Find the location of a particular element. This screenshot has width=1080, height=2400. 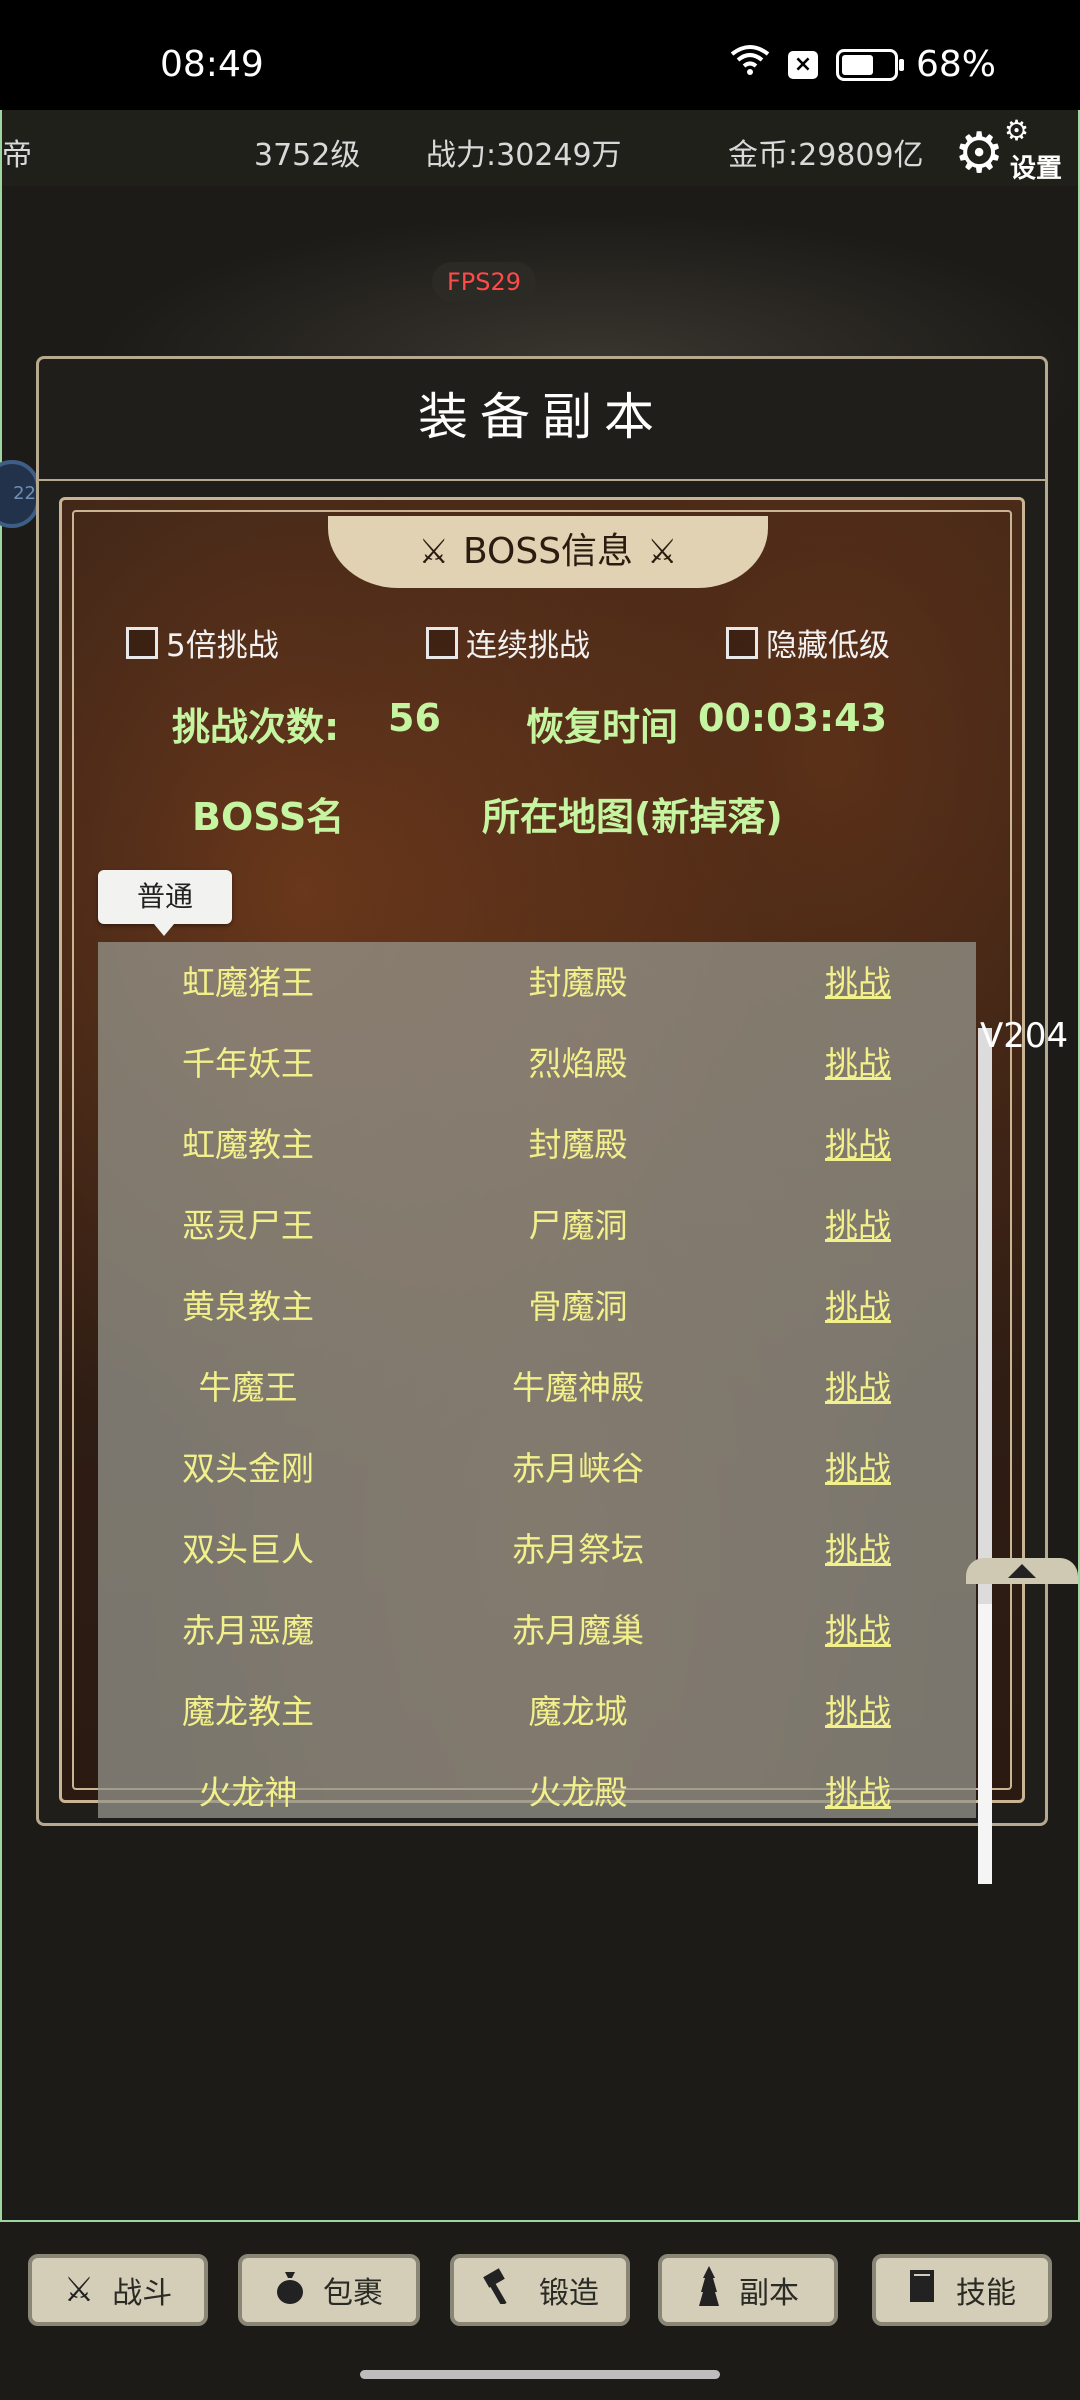

boss-name: 恶灵尸王 is located at coordinates (248, 1225).